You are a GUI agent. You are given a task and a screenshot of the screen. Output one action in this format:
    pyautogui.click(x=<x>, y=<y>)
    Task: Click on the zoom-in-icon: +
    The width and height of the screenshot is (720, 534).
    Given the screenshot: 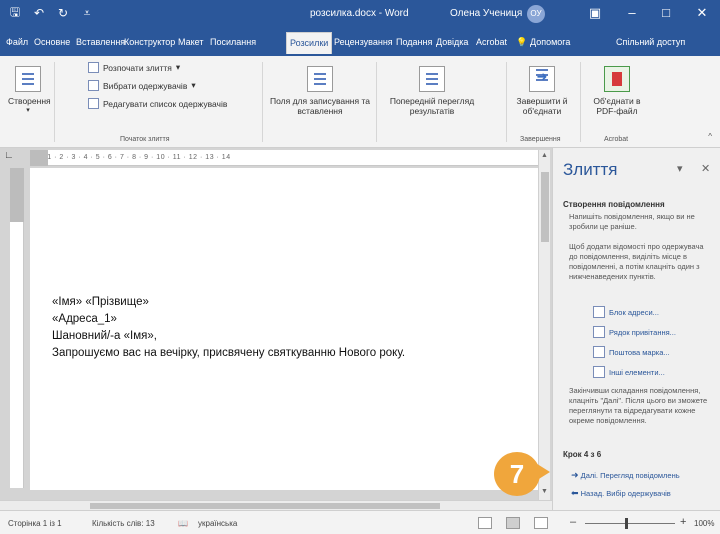 What is the action you would take?
    pyautogui.click(x=683, y=522)
    